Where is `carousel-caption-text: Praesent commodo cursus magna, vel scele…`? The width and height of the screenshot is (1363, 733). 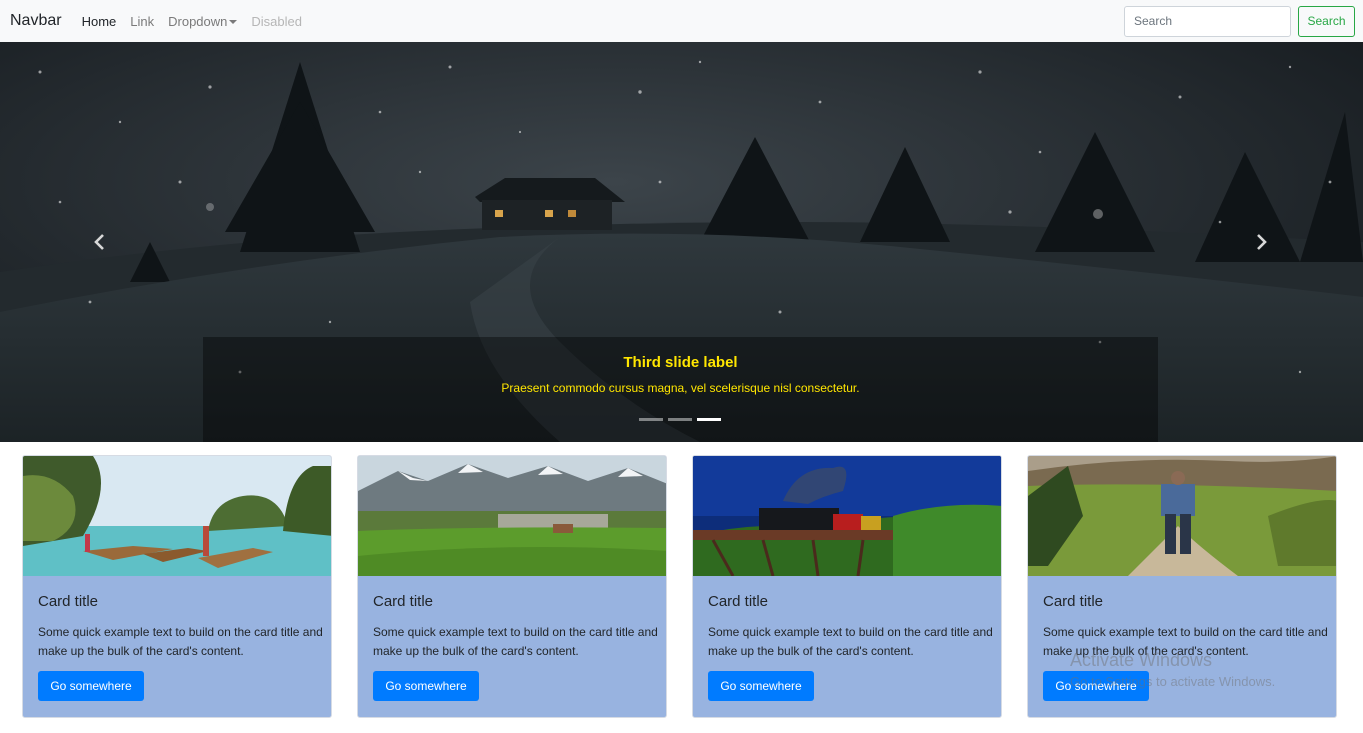
carousel-caption-text: Praesent commodo cursus magna, vel scele… is located at coordinates (680, 388).